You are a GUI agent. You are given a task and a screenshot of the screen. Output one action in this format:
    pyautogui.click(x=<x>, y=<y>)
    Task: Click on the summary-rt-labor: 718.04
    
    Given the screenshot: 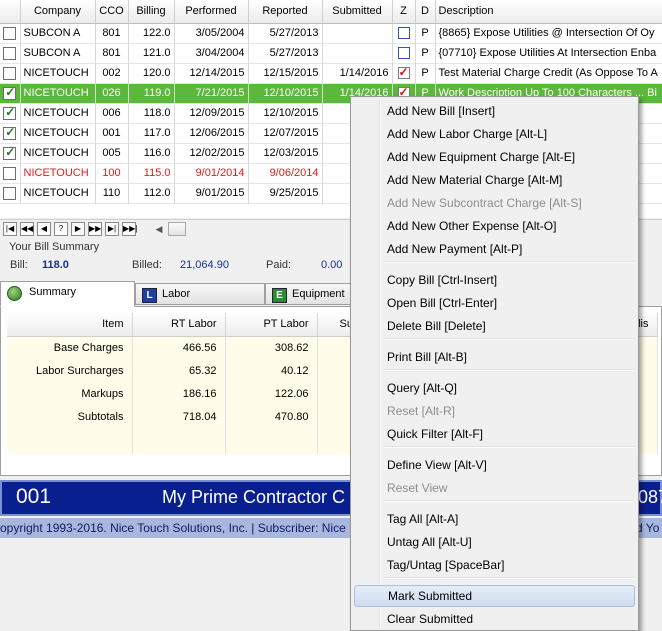 What is the action you would take?
    pyautogui.click(x=179, y=416)
    